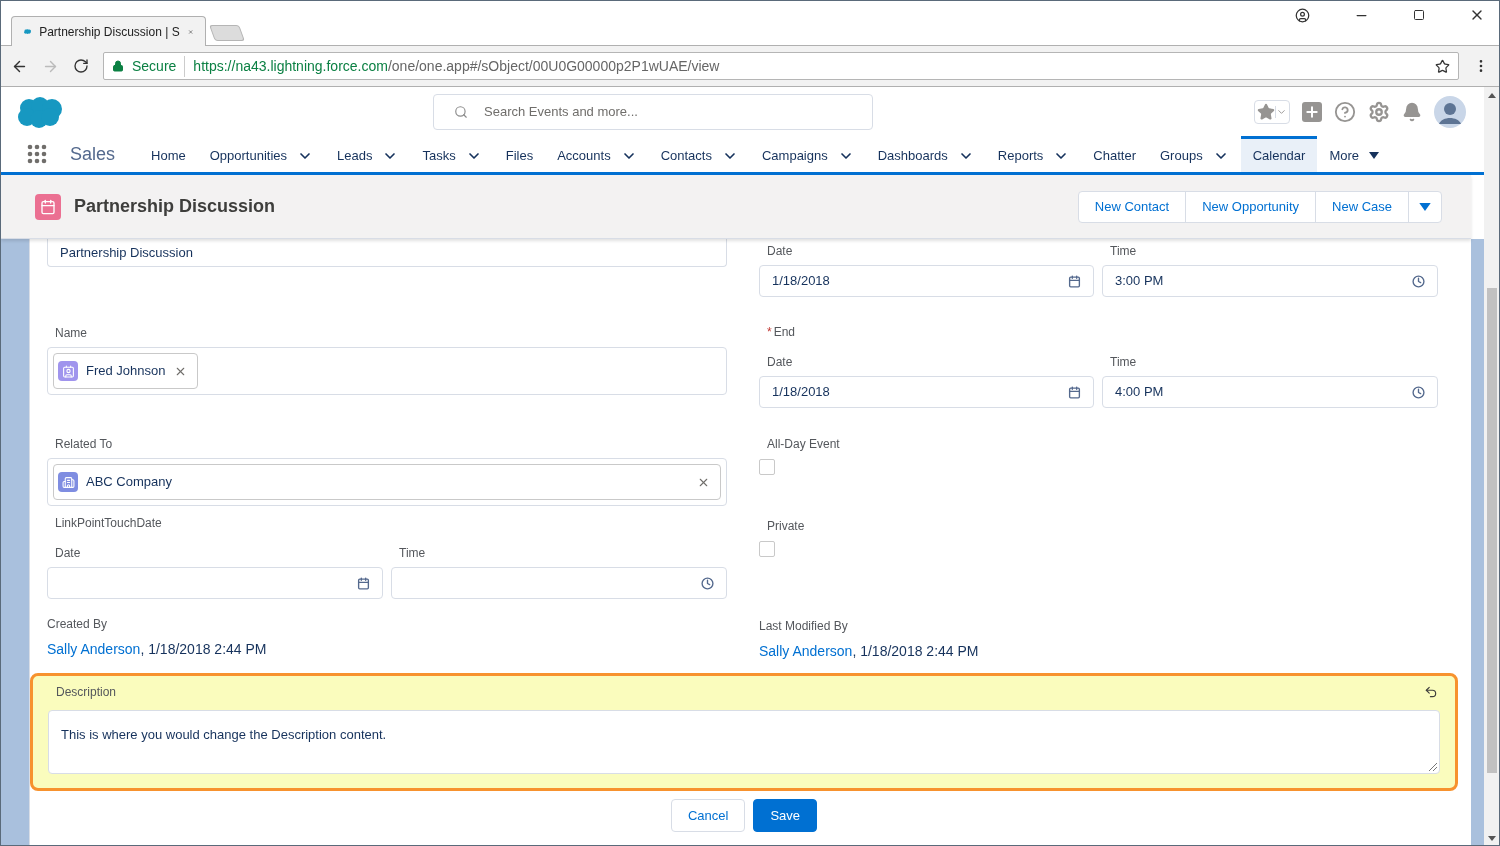 The image size is (1500, 846). I want to click on bell-icon, so click(1412, 111).